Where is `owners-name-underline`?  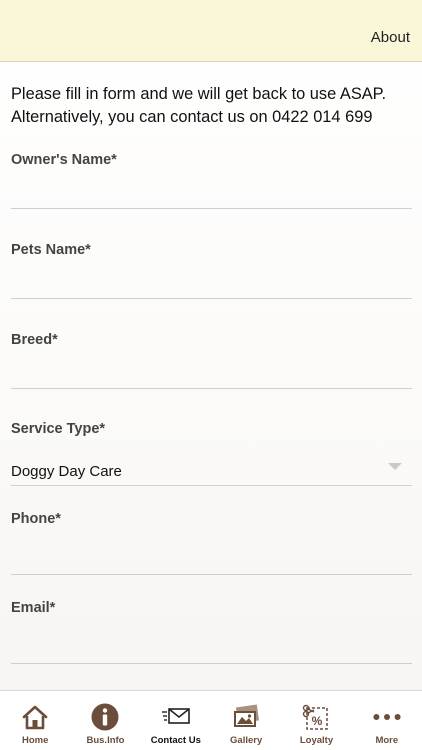
owners-name-underline is located at coordinates (211, 208).